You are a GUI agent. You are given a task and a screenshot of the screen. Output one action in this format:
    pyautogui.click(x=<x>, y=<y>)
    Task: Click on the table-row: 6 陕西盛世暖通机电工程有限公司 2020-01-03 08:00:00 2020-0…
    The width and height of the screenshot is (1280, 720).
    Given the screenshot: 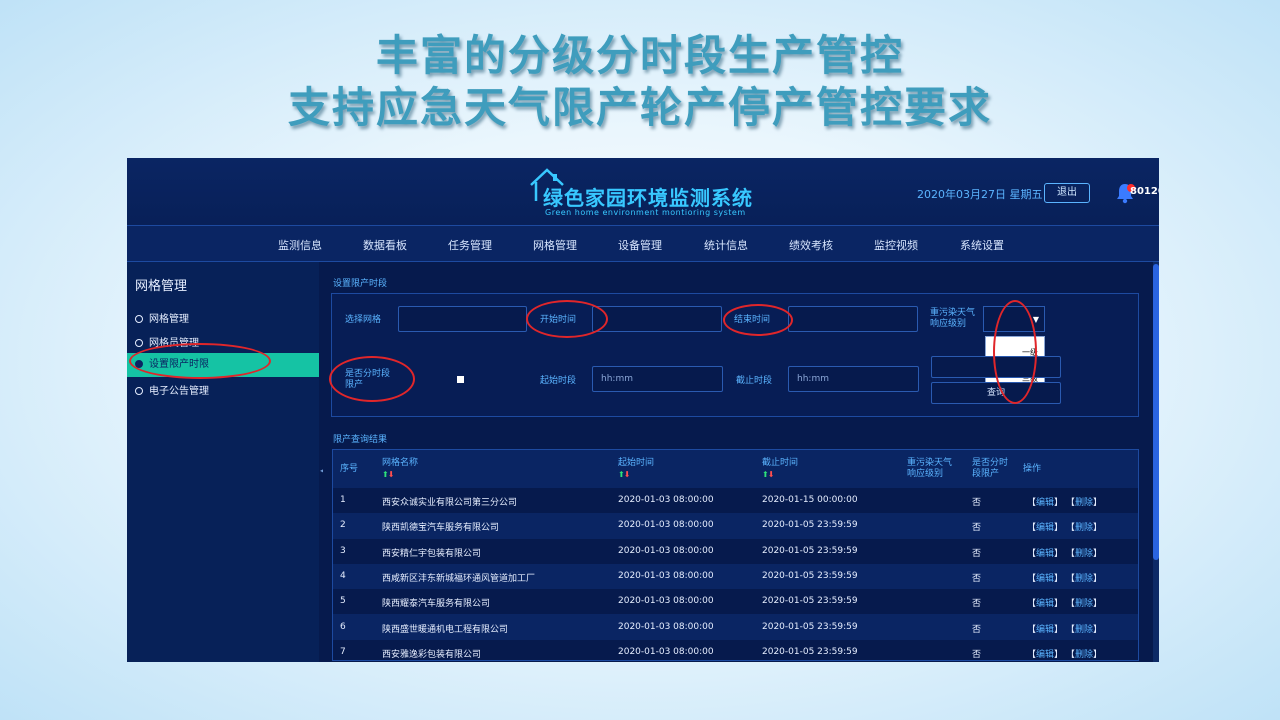 What is the action you would take?
    pyautogui.click(x=735, y=627)
    